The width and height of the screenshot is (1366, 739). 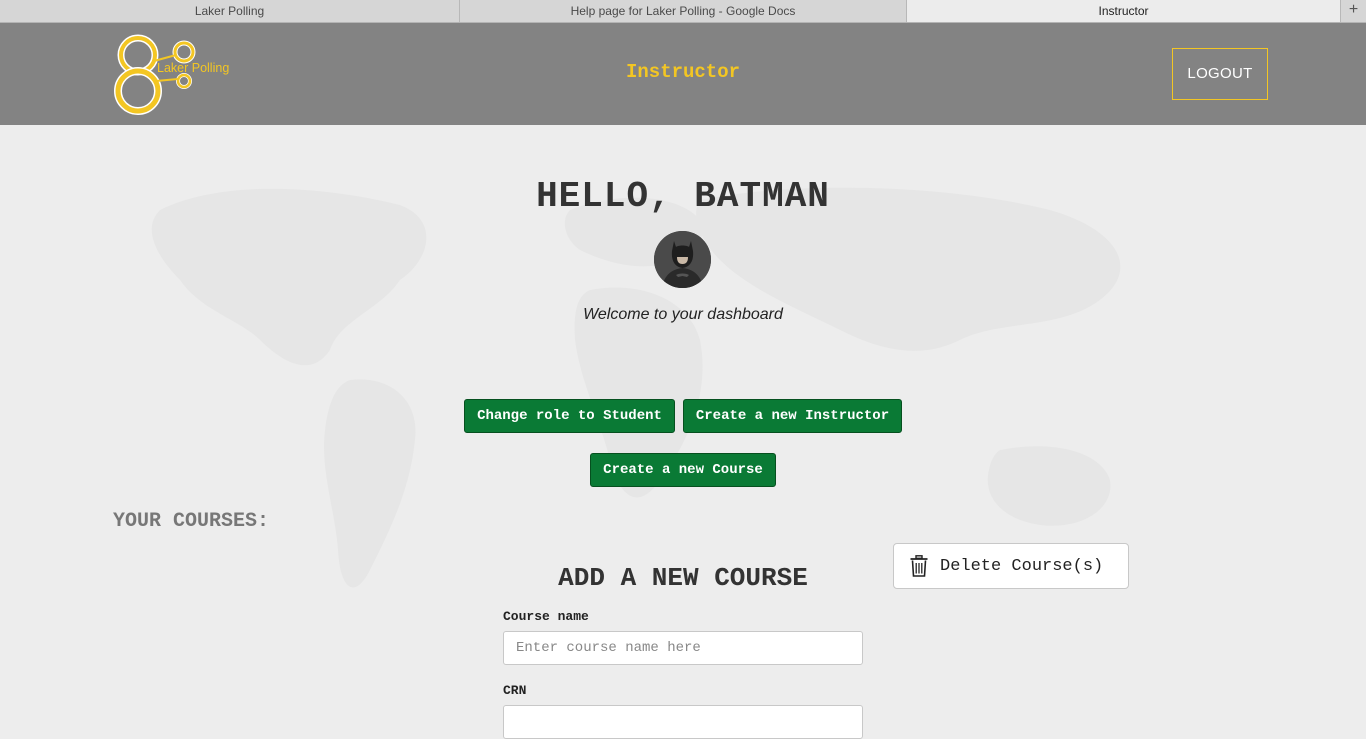 What do you see at coordinates (569, 416) in the screenshot?
I see `change-role-button: Change role to Student` at bounding box center [569, 416].